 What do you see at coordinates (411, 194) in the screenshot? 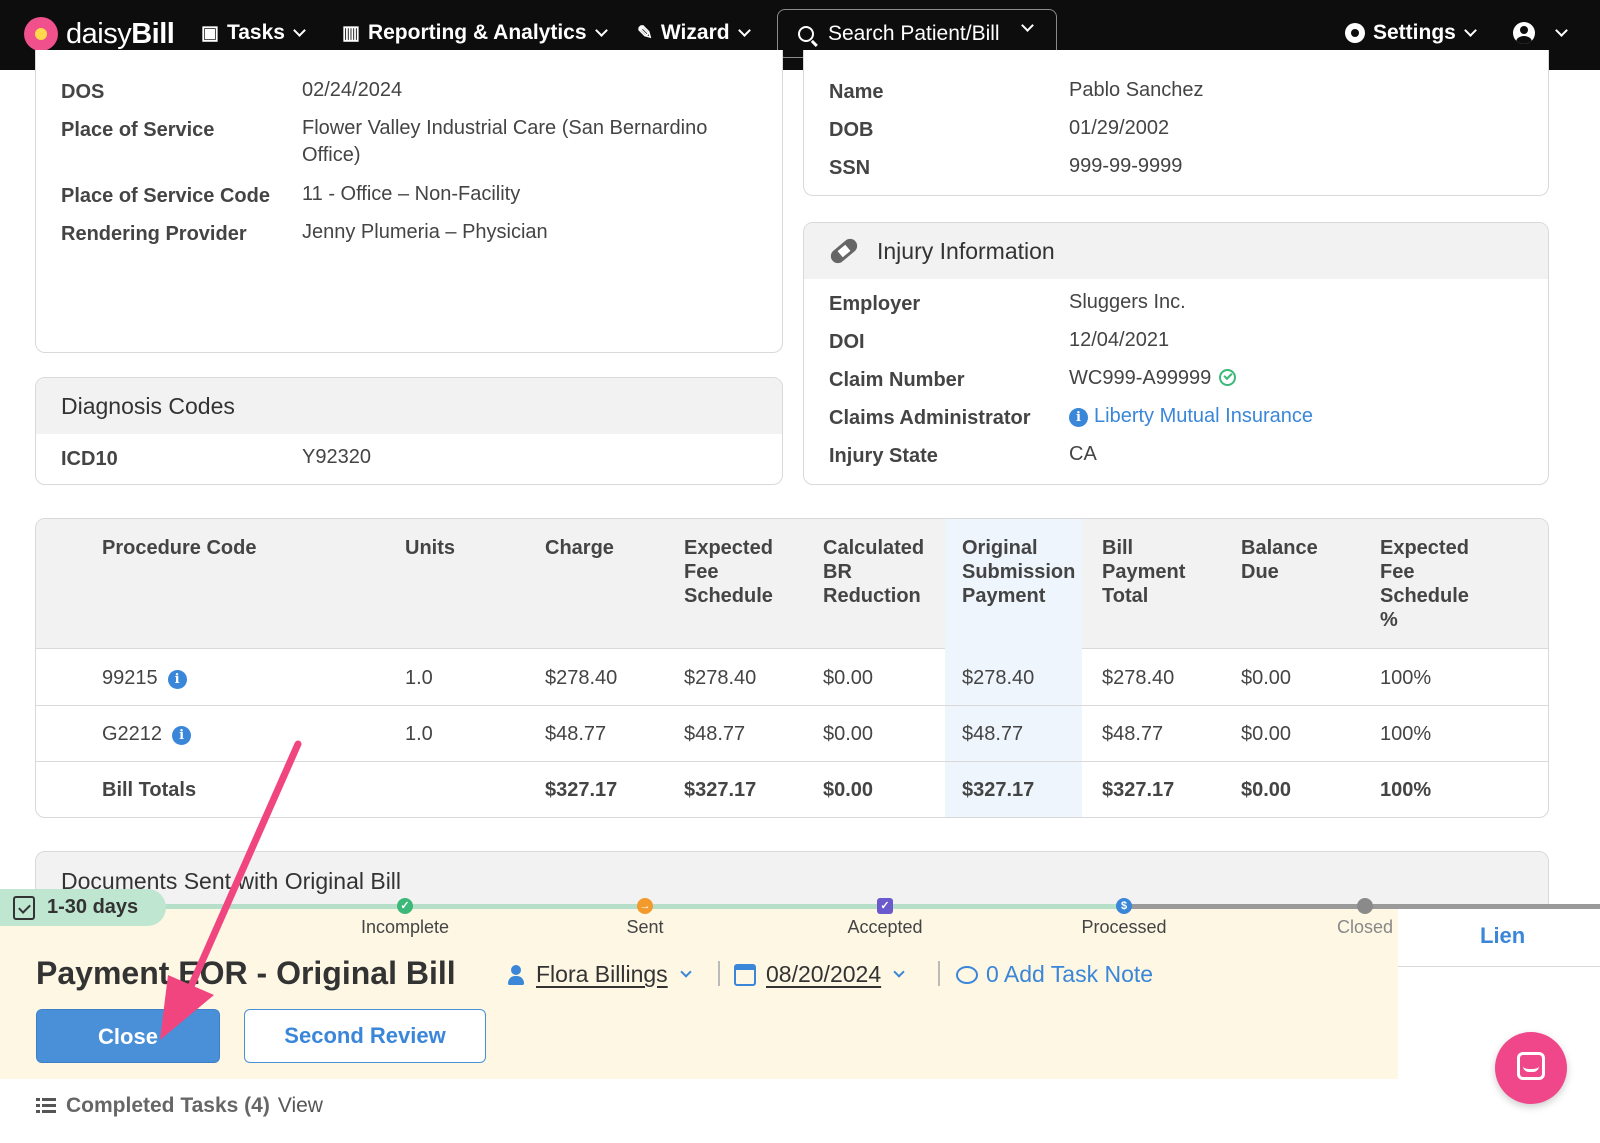
I see `pos-code-value: 11 - Office – Non-Facility` at bounding box center [411, 194].